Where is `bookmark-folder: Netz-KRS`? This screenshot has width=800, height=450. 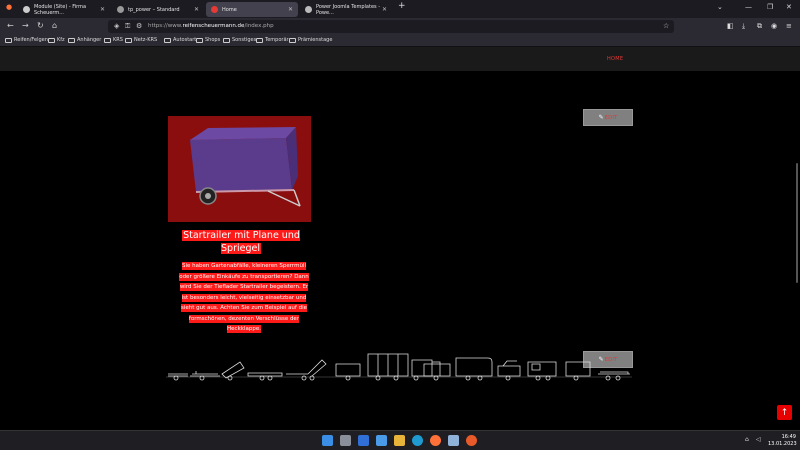
bookmark-folder: Netz-KRS is located at coordinates (141, 40).